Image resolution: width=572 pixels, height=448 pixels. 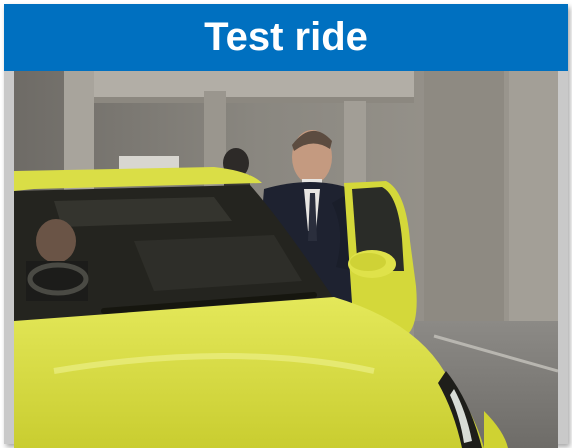 I want to click on title-bar: Test ride, so click(x=286, y=37).